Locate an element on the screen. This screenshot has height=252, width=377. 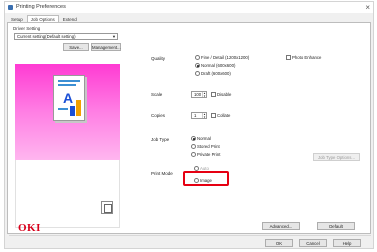
document-preview: A is located at coordinates (67, 112).